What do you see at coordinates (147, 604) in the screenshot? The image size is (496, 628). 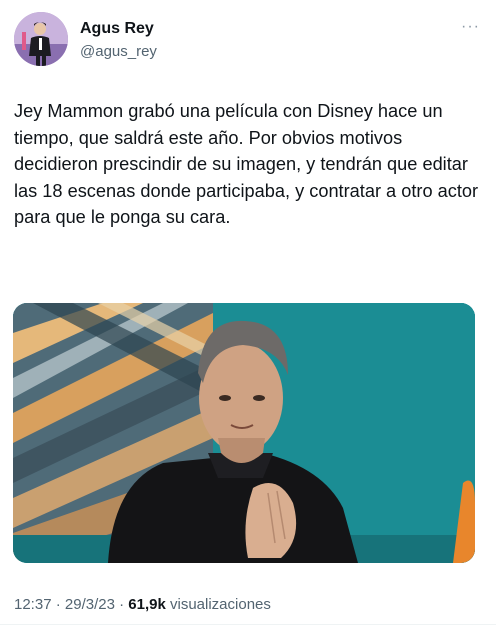 I see `views-count: 61,9k` at bounding box center [147, 604].